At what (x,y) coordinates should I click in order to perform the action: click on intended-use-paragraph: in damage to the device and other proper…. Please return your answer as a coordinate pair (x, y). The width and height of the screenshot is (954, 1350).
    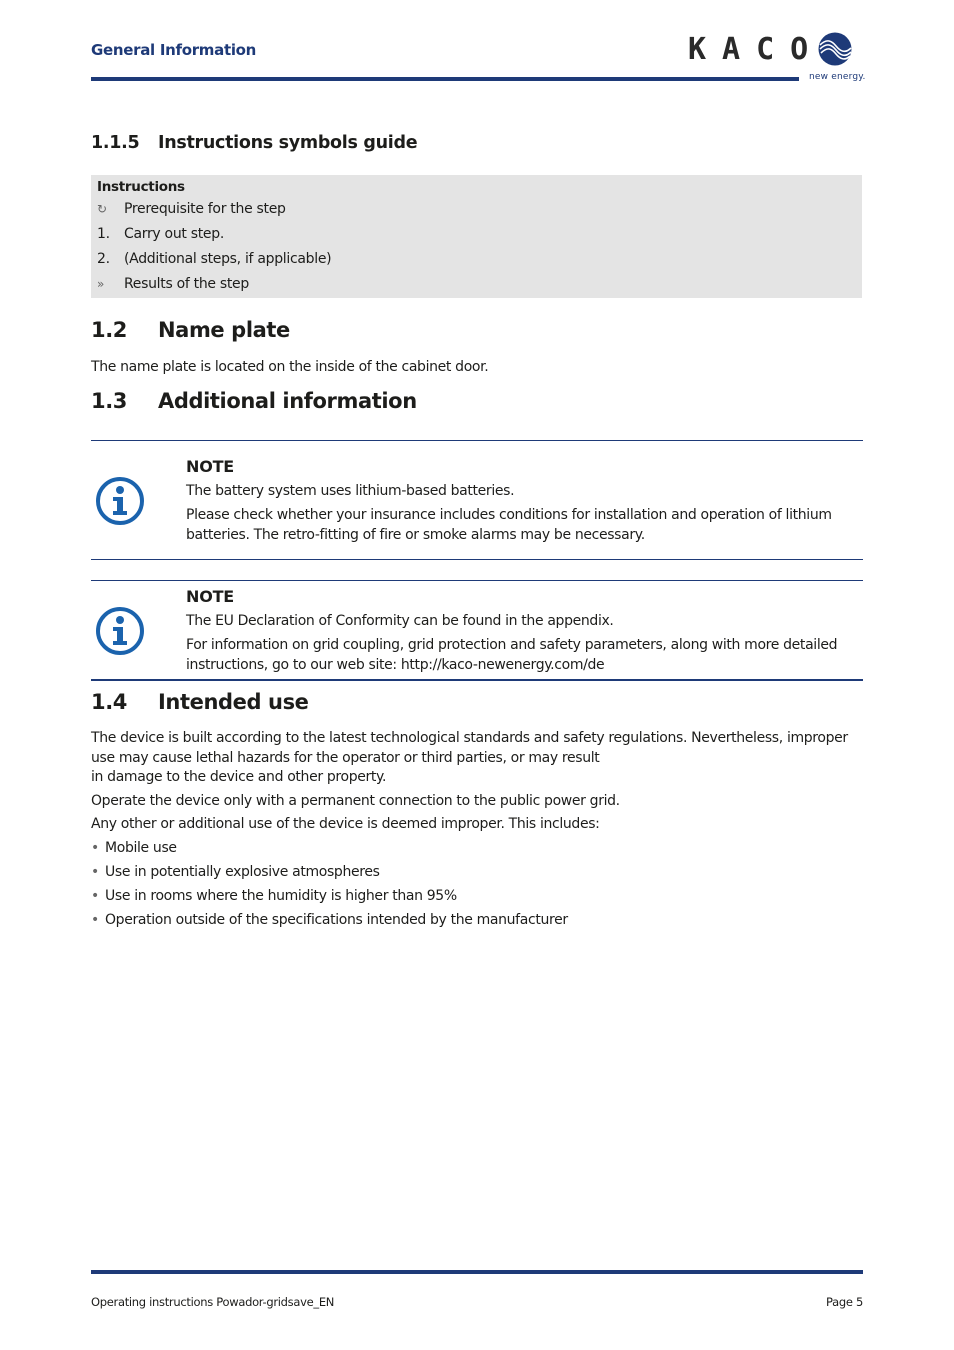
    Looking at the image, I should click on (239, 777).